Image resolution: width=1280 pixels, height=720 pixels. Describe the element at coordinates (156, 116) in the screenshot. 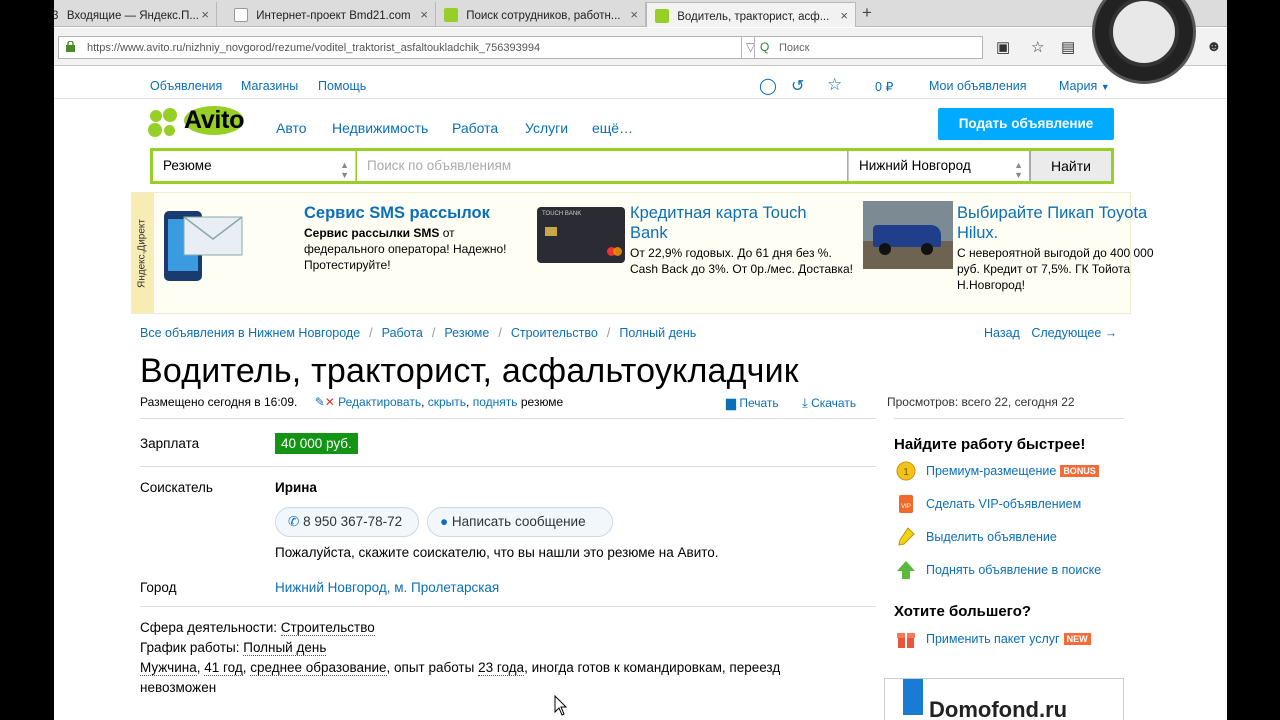

I see `logo-dot` at that location.